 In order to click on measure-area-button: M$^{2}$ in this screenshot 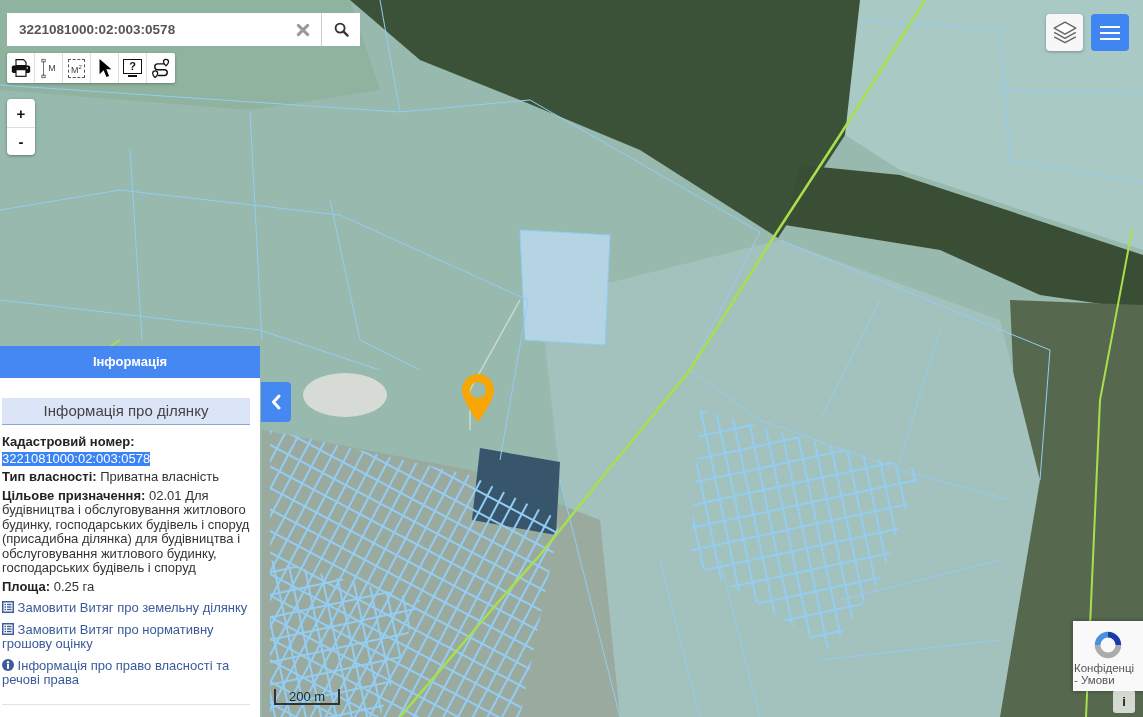, I will do `click(77, 68)`.